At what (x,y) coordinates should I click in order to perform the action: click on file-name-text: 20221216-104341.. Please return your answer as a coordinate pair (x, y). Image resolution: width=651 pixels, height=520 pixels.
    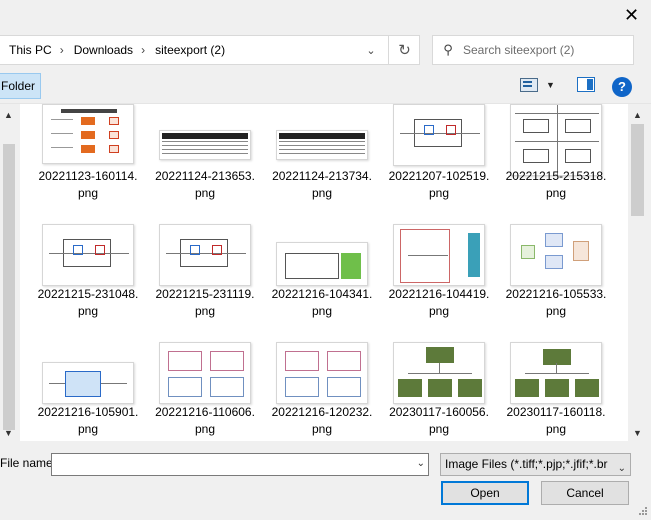
    Looking at the image, I should click on (322, 294).